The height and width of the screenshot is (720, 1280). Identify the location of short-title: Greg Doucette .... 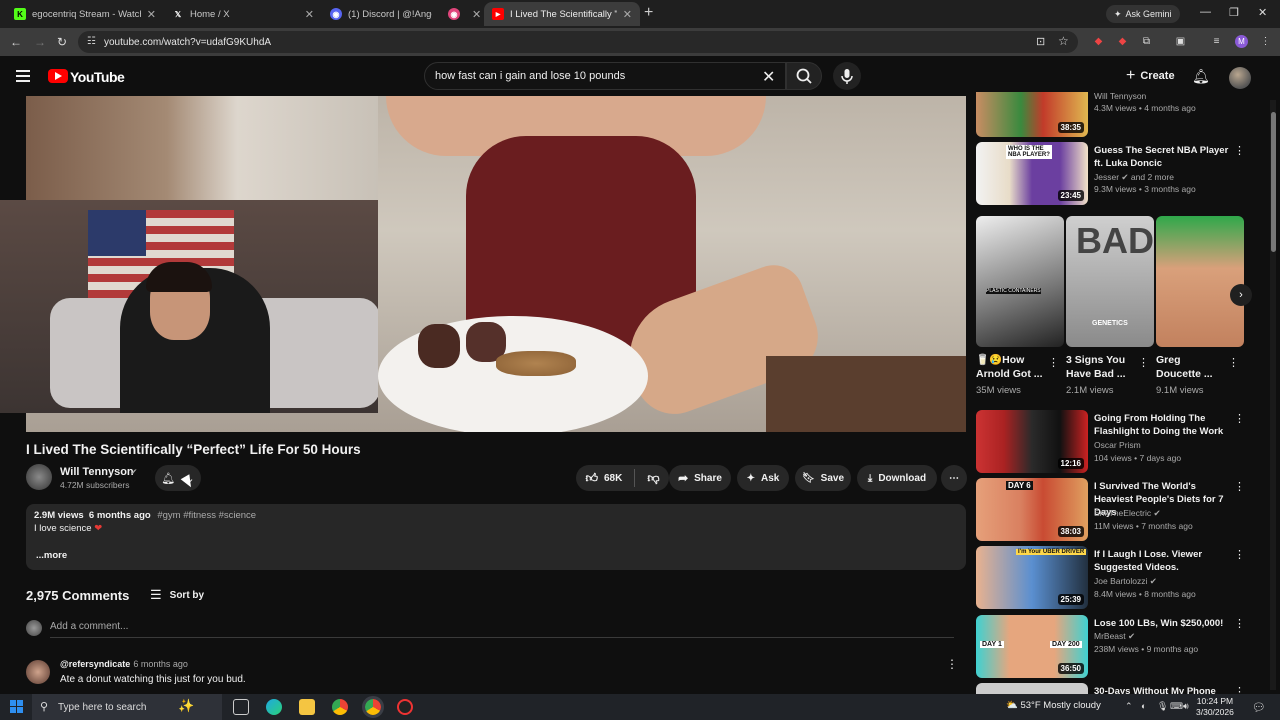
(1192, 367).